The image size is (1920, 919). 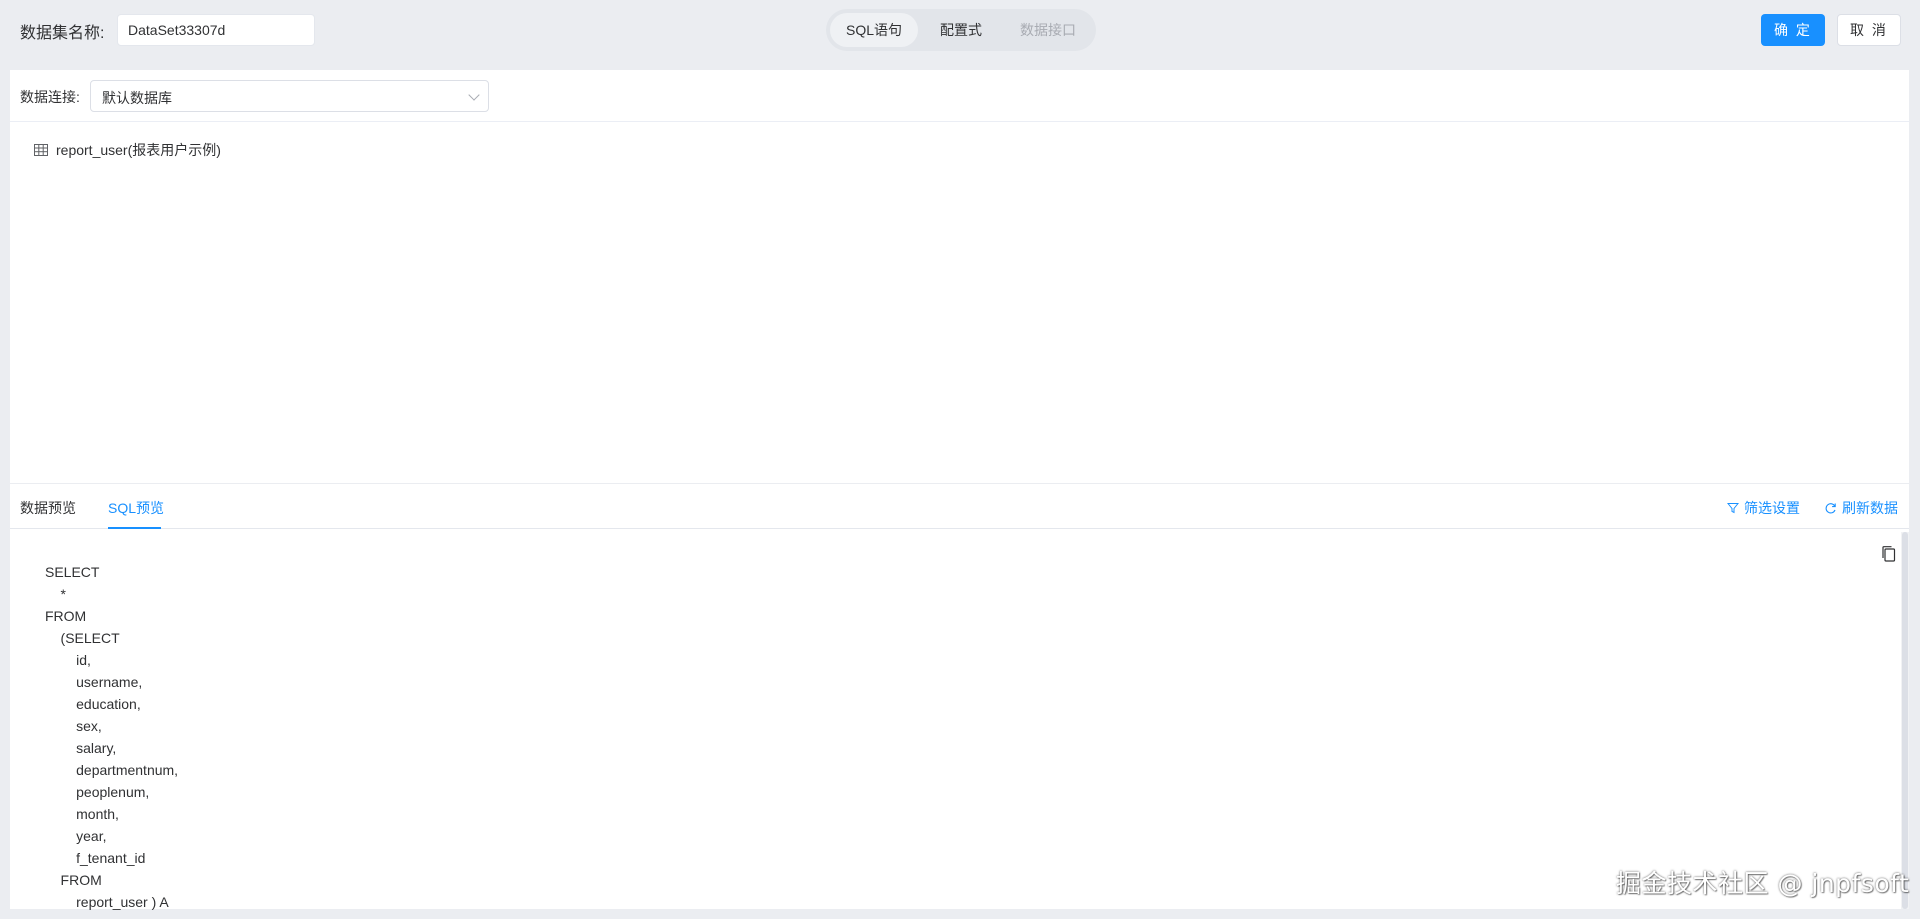 What do you see at coordinates (1772, 508) in the screenshot?
I see `filter-settings-label: 筛选设置` at bounding box center [1772, 508].